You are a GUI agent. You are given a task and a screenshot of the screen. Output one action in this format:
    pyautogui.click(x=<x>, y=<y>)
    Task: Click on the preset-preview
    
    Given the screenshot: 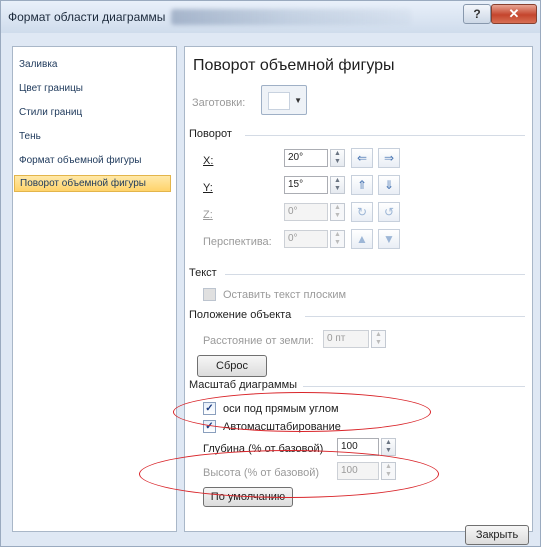 What is the action you would take?
    pyautogui.click(x=279, y=101)
    